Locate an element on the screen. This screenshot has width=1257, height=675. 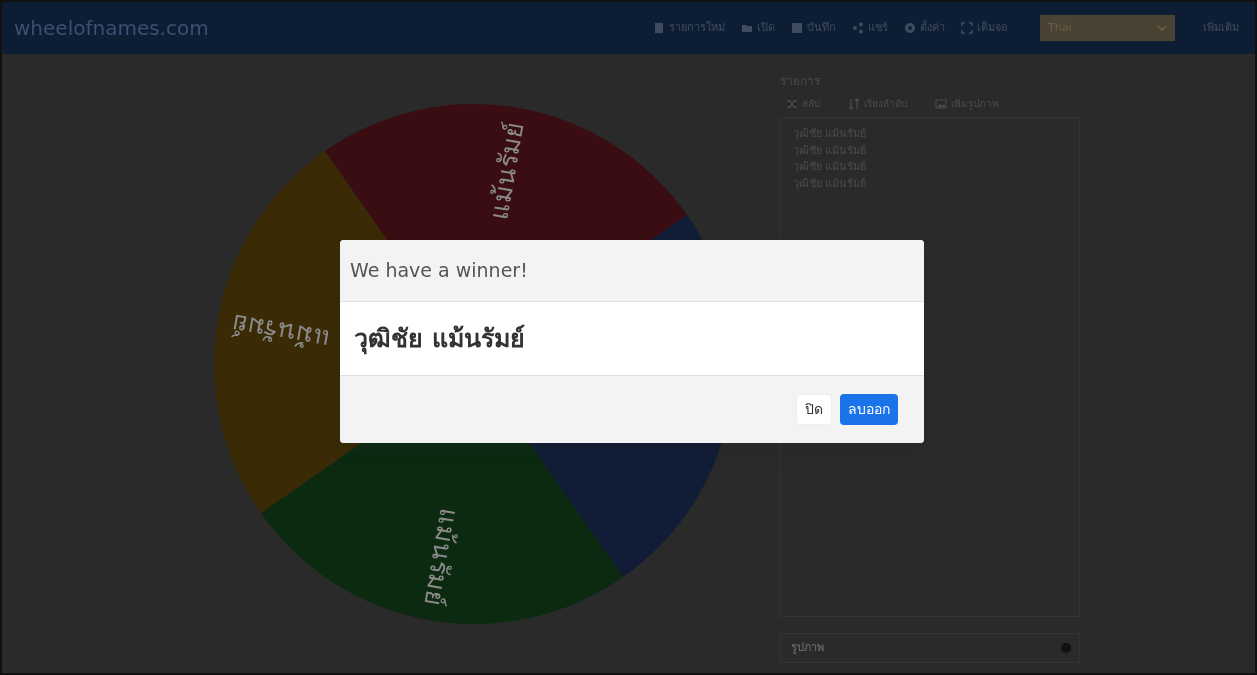
dialog-title: We have a winner! is located at coordinates (632, 271).